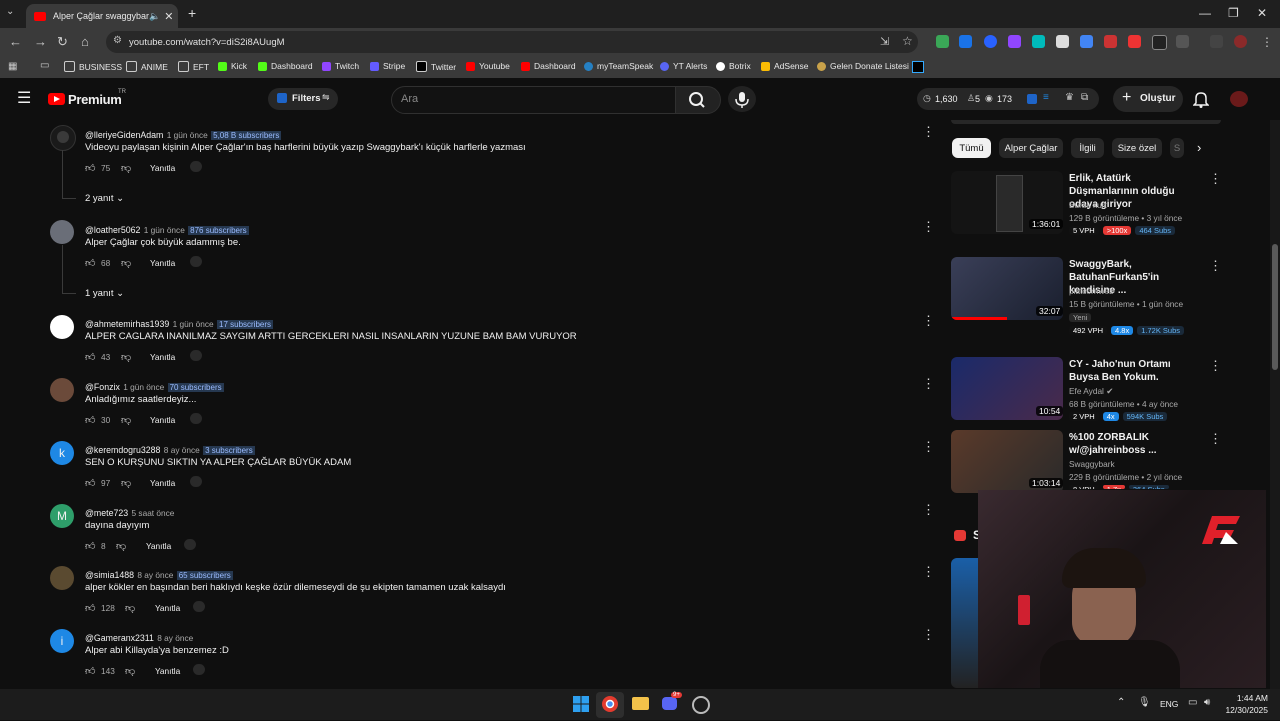 The height and width of the screenshot is (721, 1280). I want to click on bookmark-folder: ANIME, so click(147, 66).